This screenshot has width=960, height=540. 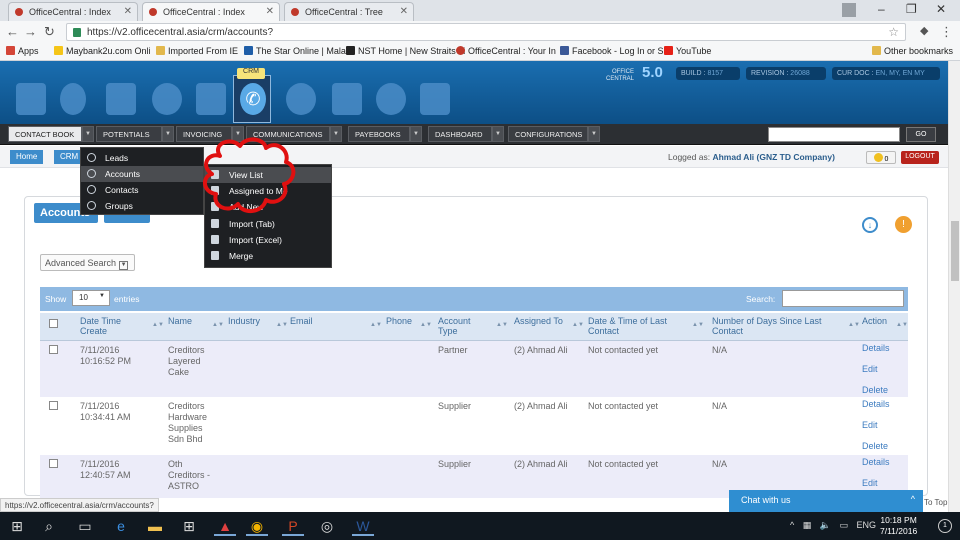 What do you see at coordinates (268, 224) in the screenshot?
I see `menu-item-import-tab: Import (Tab)` at bounding box center [268, 224].